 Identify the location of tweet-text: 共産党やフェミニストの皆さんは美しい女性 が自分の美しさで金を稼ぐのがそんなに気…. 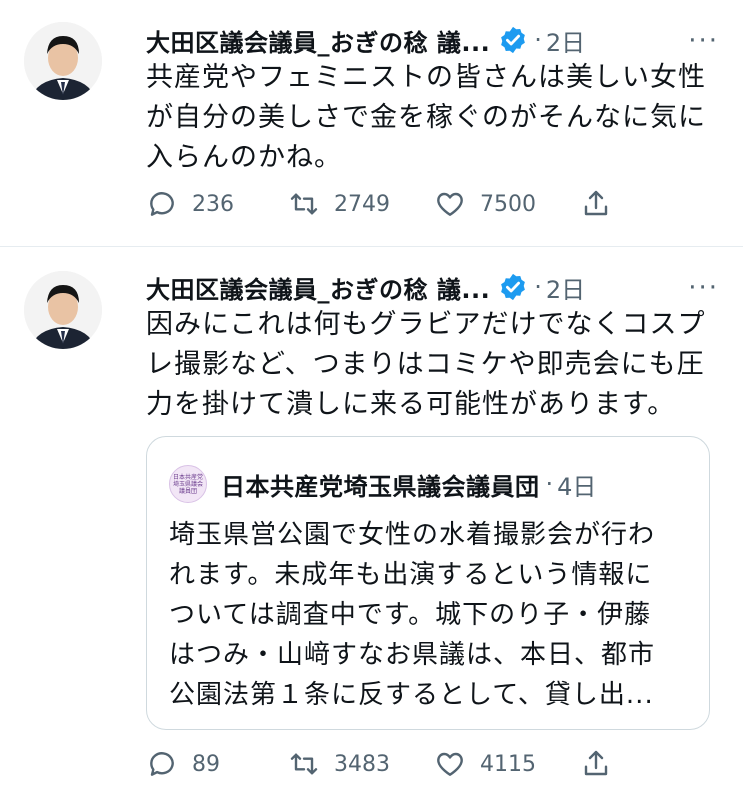
(426, 118).